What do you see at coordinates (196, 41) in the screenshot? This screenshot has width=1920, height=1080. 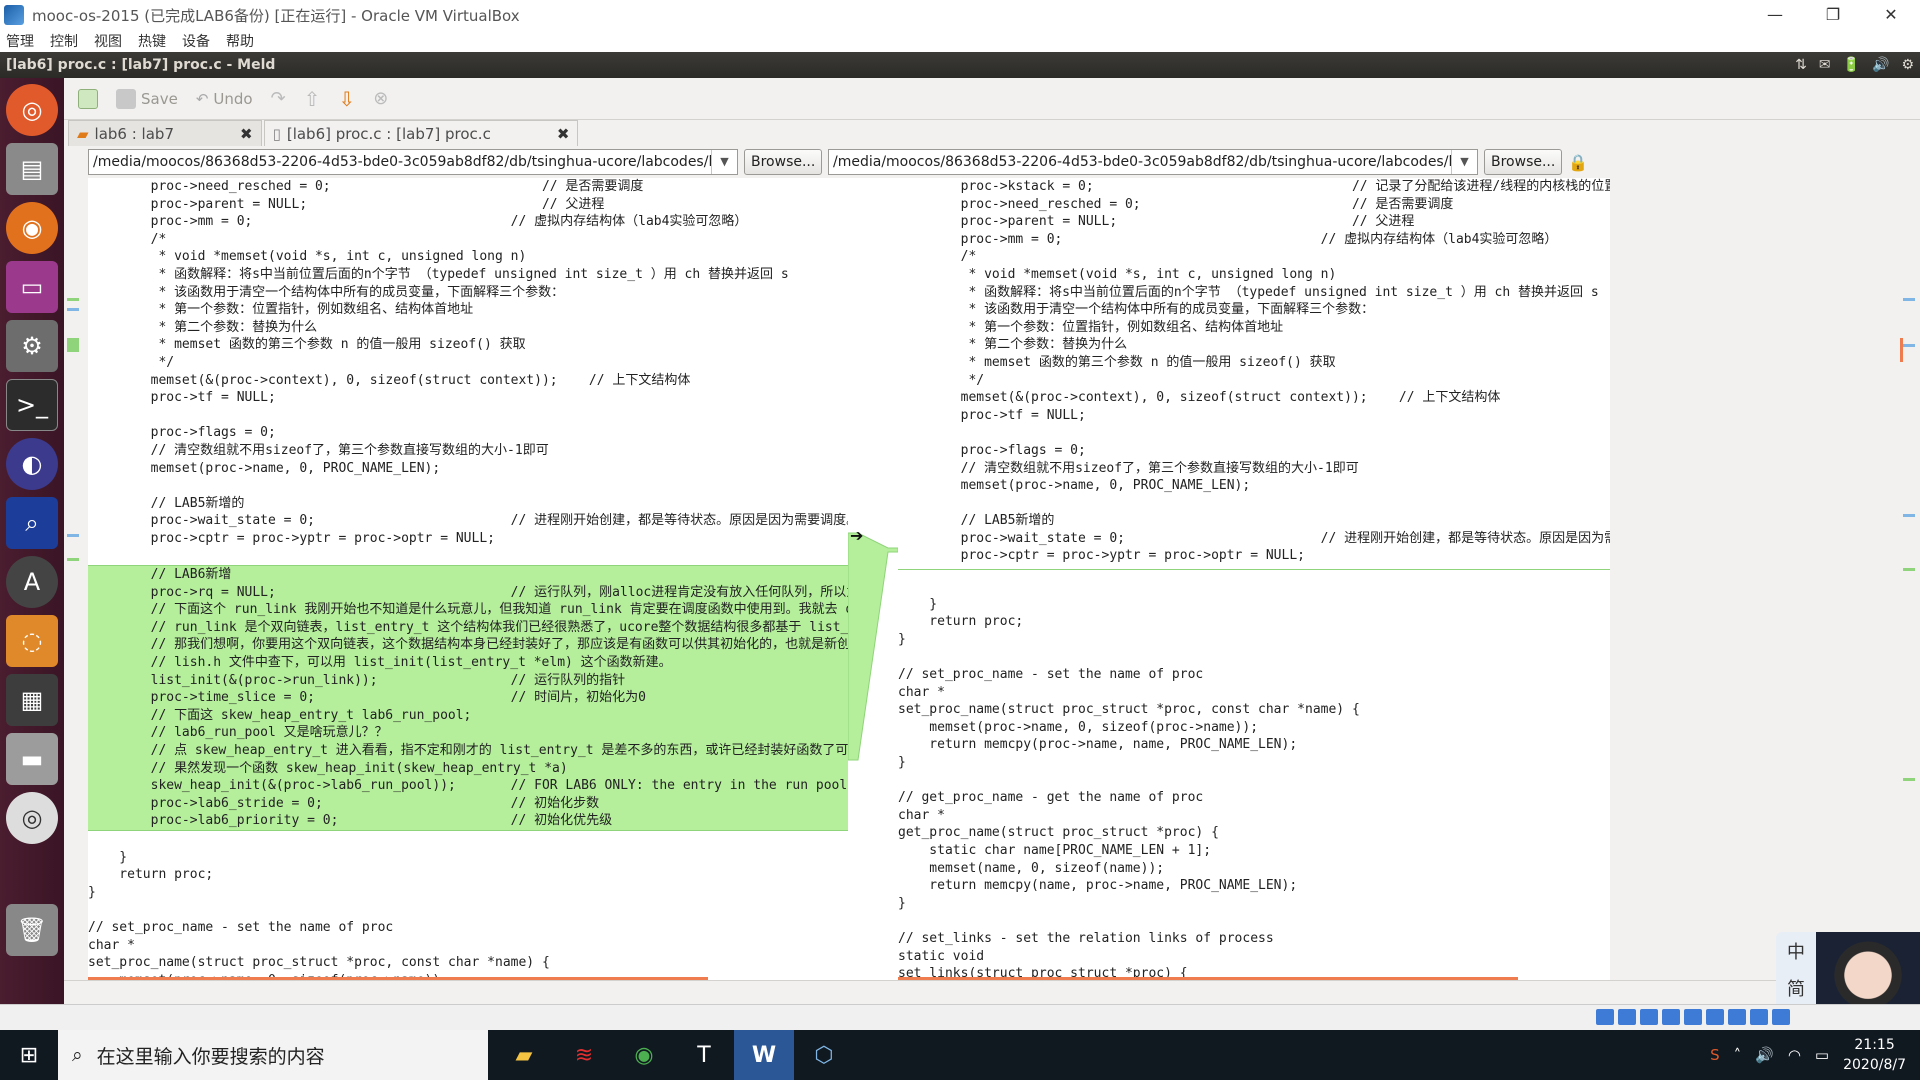 I see `menu-devices: 设备` at bounding box center [196, 41].